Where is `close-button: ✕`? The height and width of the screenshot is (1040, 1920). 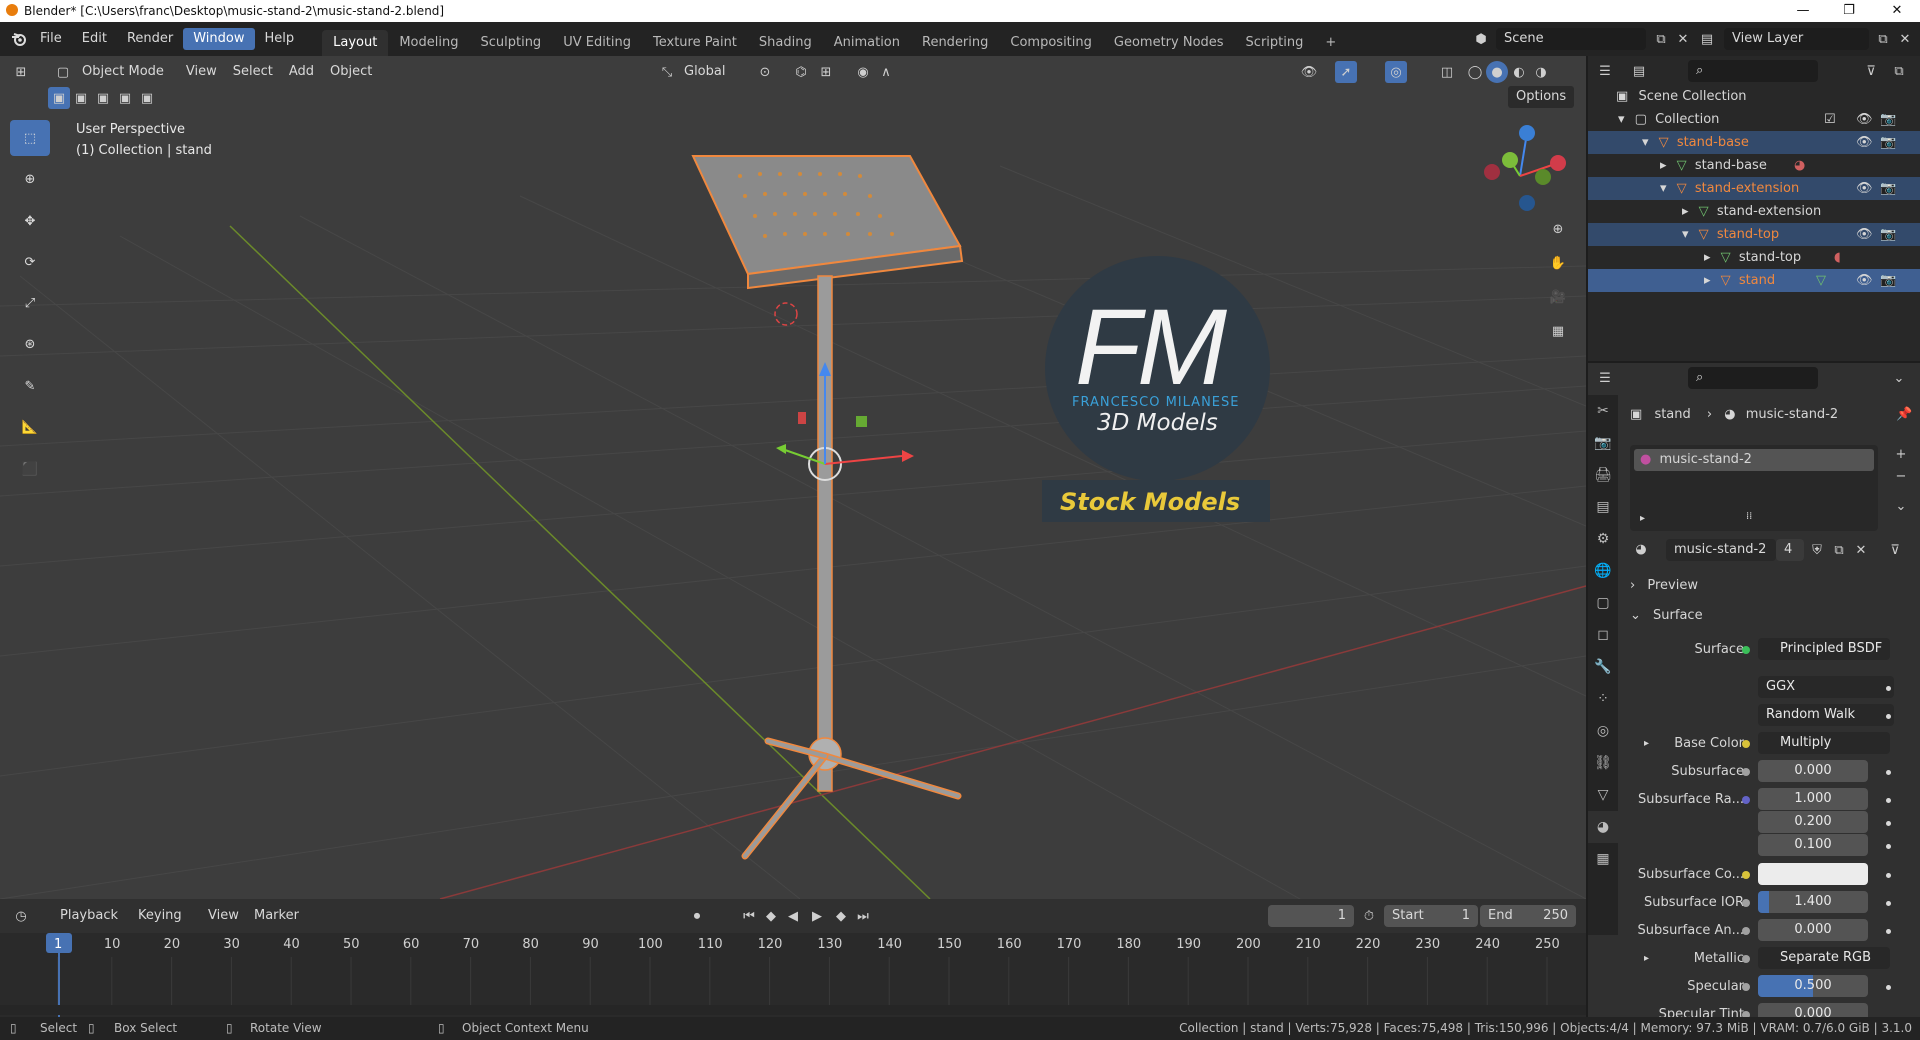
close-button: ✕ is located at coordinates (1897, 11).